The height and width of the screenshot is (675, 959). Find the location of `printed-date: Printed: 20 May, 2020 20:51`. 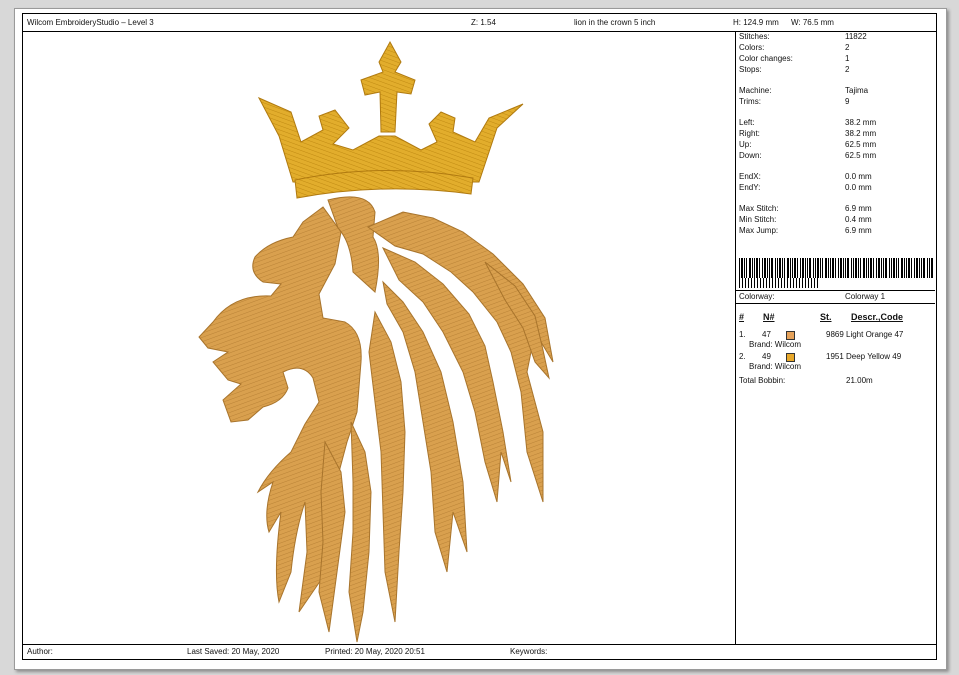

printed-date: Printed: 20 May, 2020 20:51 is located at coordinates (375, 651).